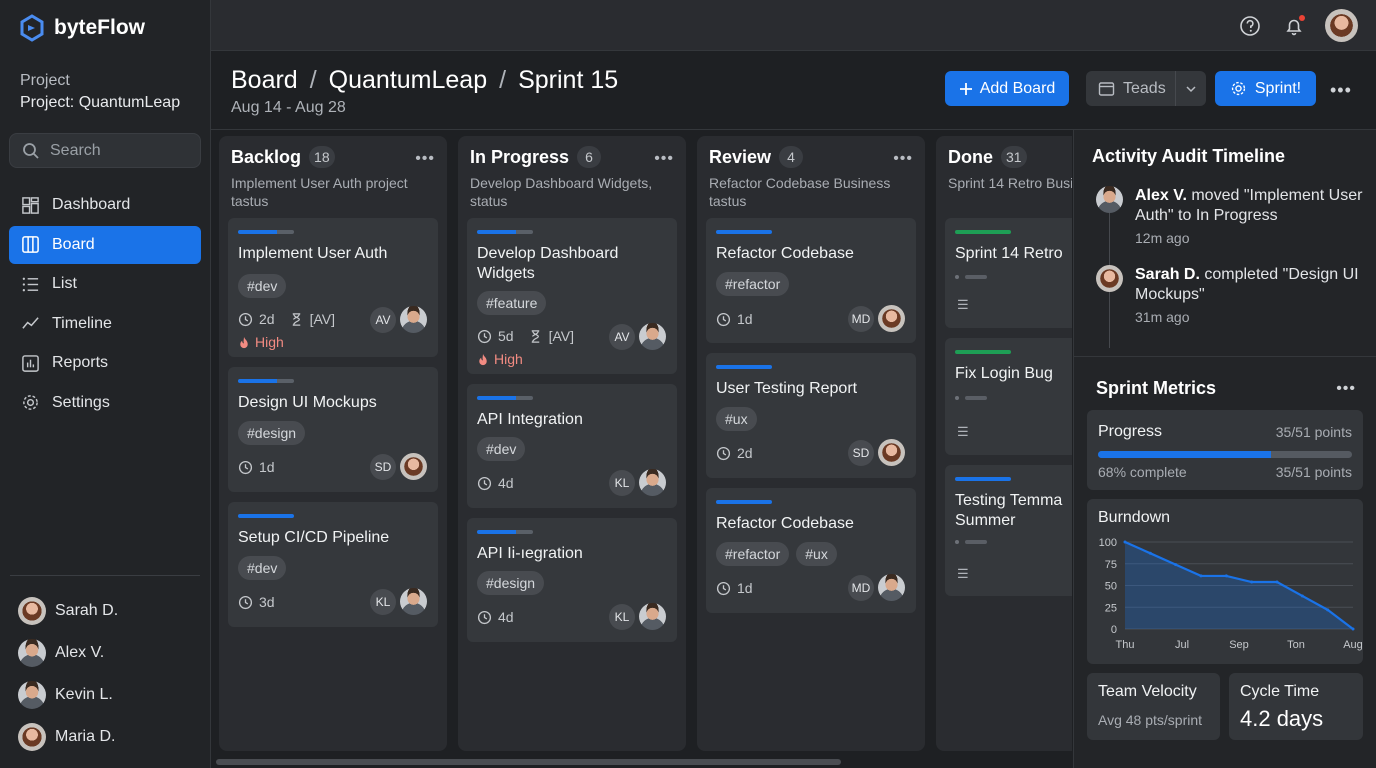  What do you see at coordinates (408, 80) in the screenshot?
I see `breadcrumb-project: QuantumLeap` at bounding box center [408, 80].